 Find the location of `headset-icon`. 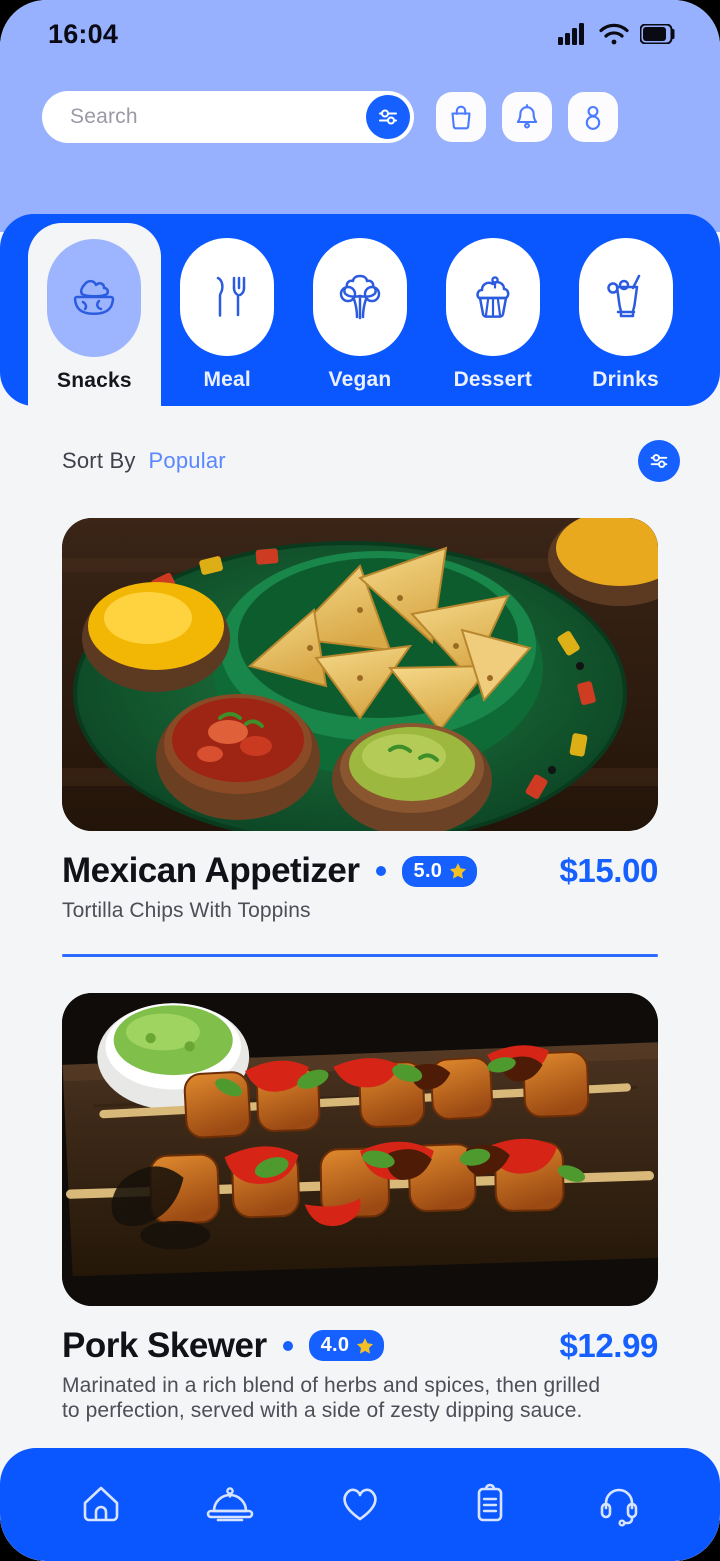

headset-icon is located at coordinates (619, 1507).